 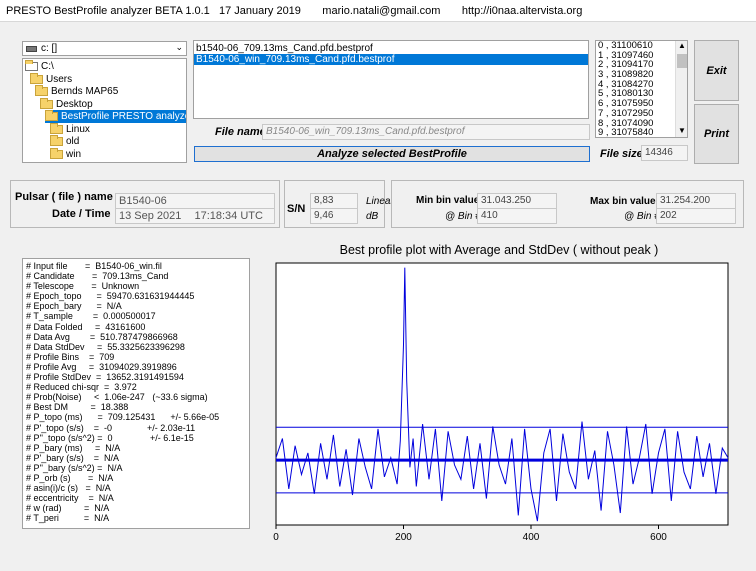 What do you see at coordinates (463, 216) in the screenshot?
I see `min-bin-index-label: @ Bin #` at bounding box center [463, 216].